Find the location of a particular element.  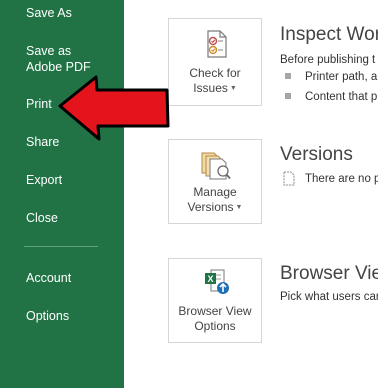

manage-versions-button: Manage Versions ▼ is located at coordinates (215, 181).